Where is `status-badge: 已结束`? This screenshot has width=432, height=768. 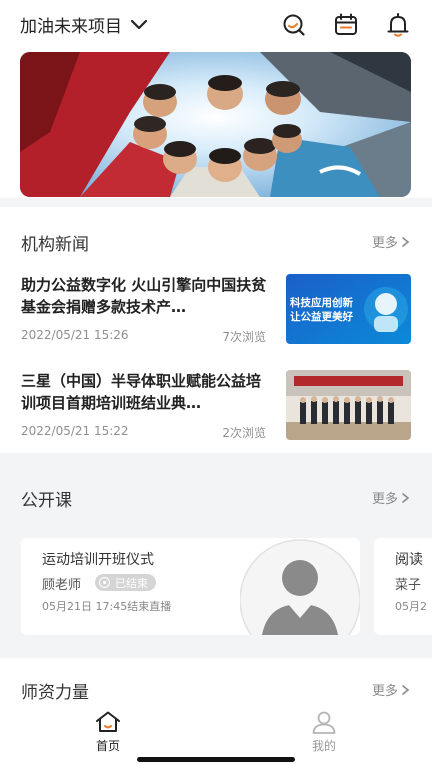 status-badge: 已结束 is located at coordinates (125, 582).